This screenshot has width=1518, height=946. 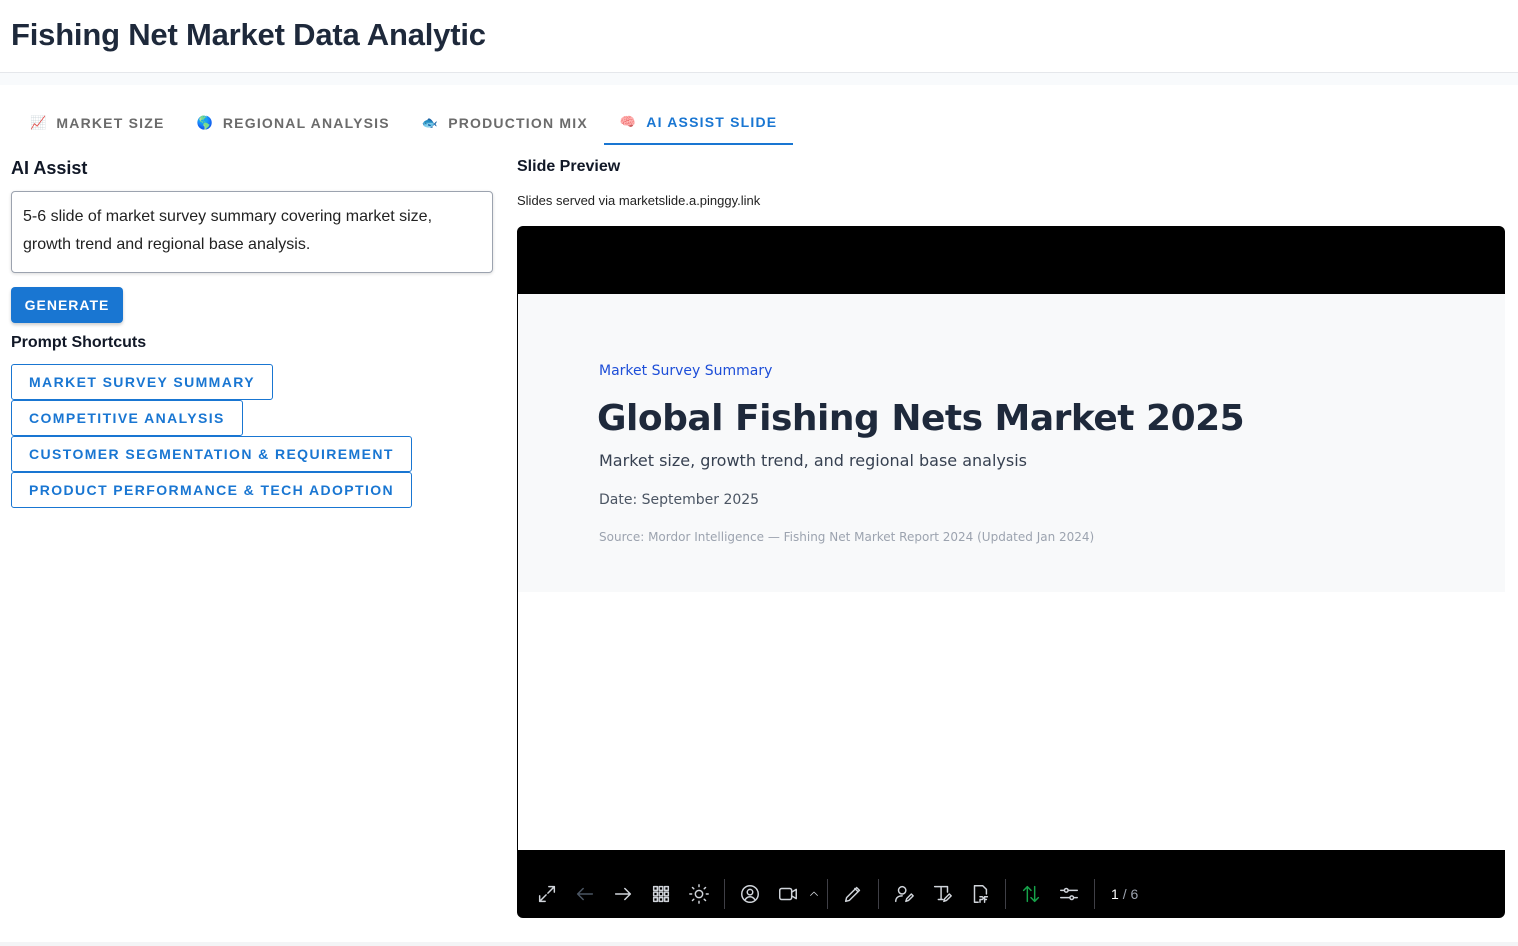 What do you see at coordinates (142, 382) in the screenshot?
I see `shortcut-market-survey-summary: MARKET SURVEY SUMMARY` at bounding box center [142, 382].